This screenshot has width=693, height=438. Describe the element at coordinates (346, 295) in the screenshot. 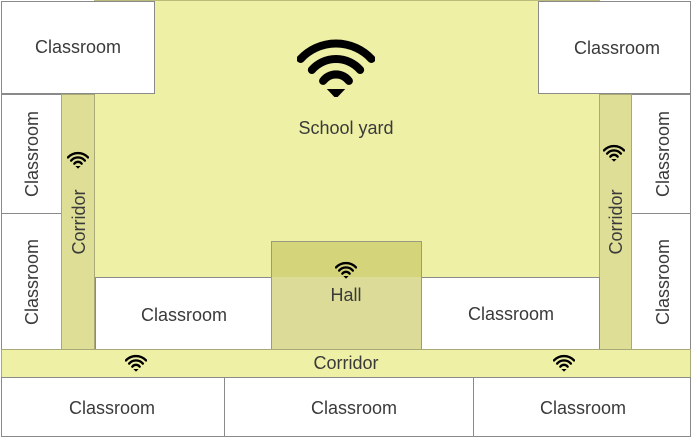

I see `hall-label: Hall` at that location.